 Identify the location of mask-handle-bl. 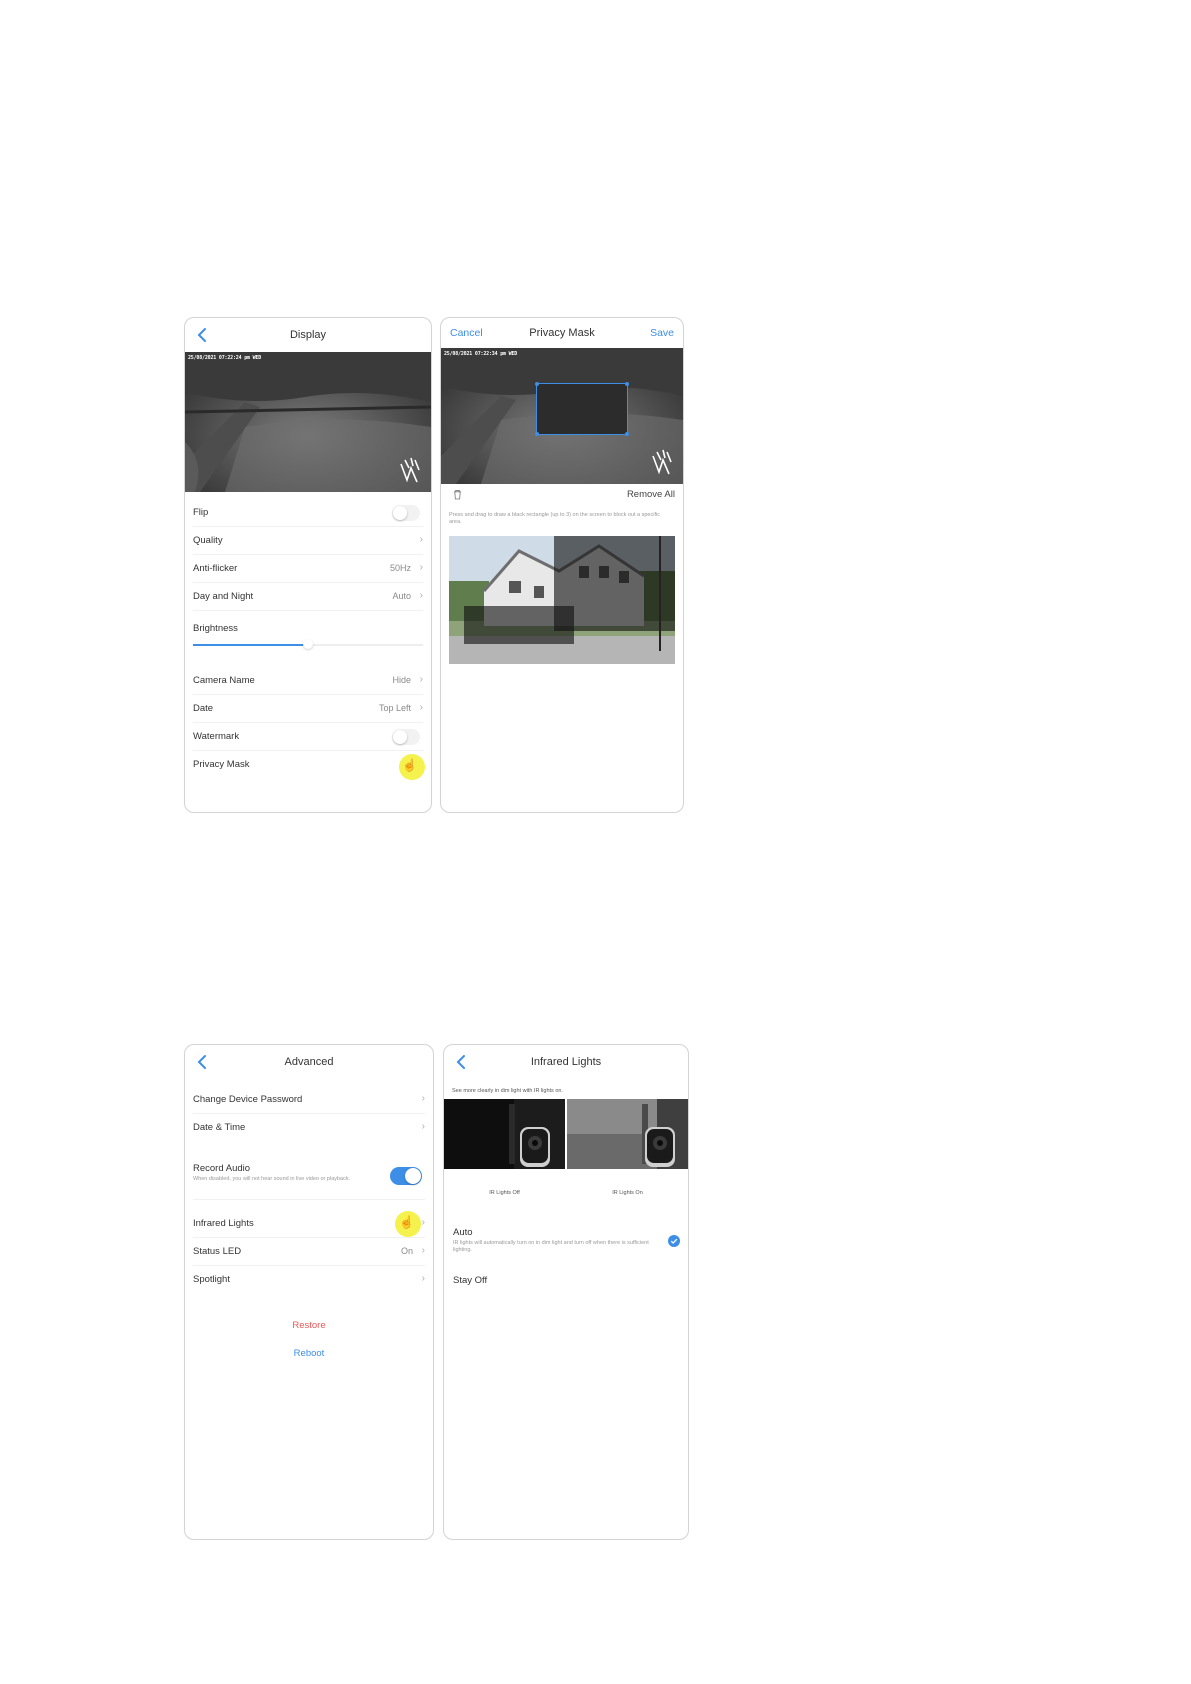
(537, 434).